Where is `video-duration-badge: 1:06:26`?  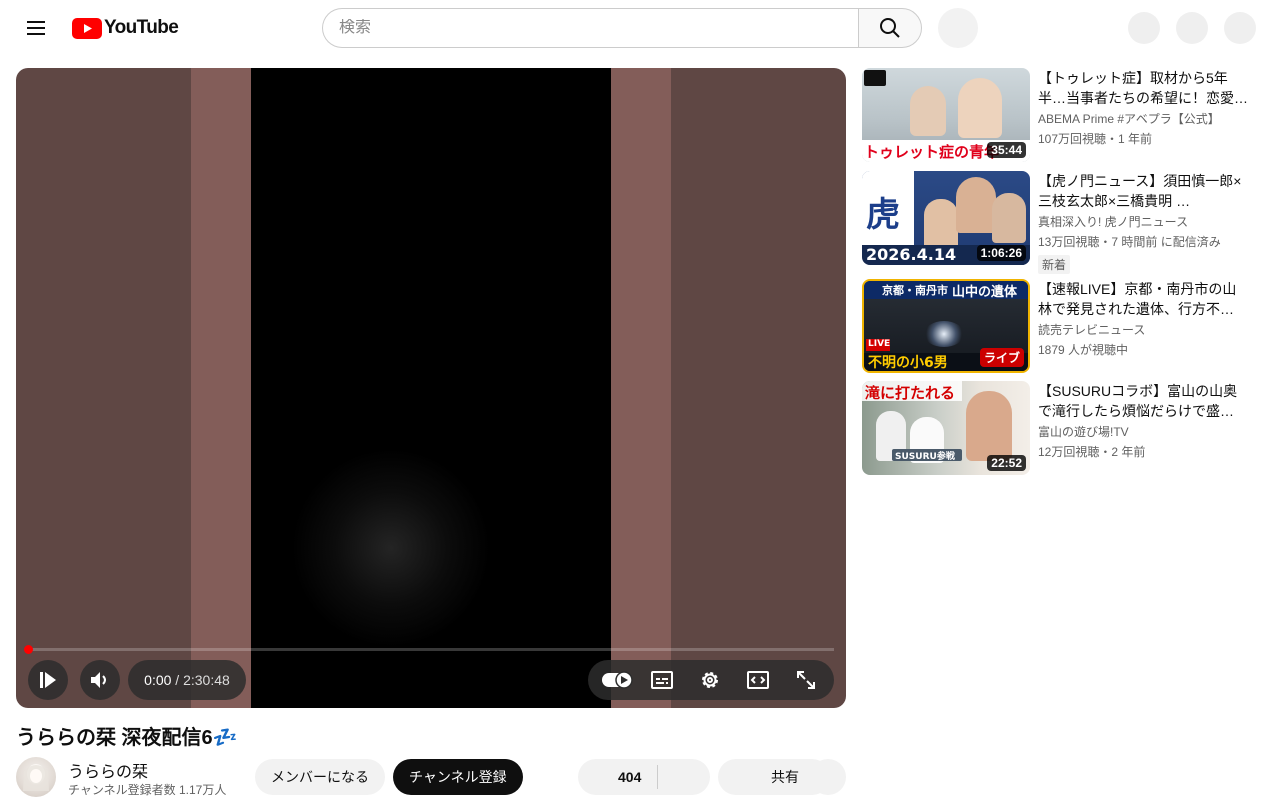
video-duration-badge: 1:06:26 is located at coordinates (1001, 253).